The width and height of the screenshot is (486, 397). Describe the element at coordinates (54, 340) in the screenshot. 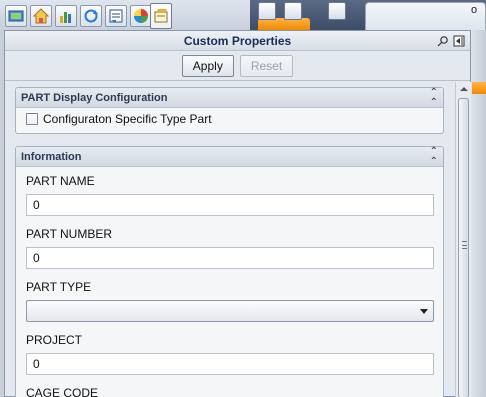

I see `project-label: PROJECT` at that location.